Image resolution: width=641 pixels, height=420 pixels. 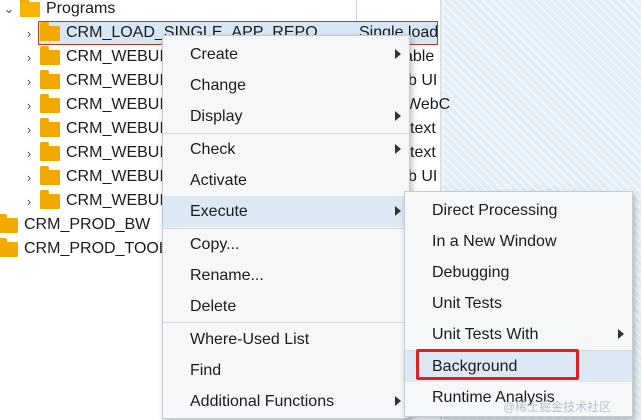 What do you see at coordinates (87, 224) in the screenshot?
I see `tree-node-label: CRM_PROD_BW` at bounding box center [87, 224].